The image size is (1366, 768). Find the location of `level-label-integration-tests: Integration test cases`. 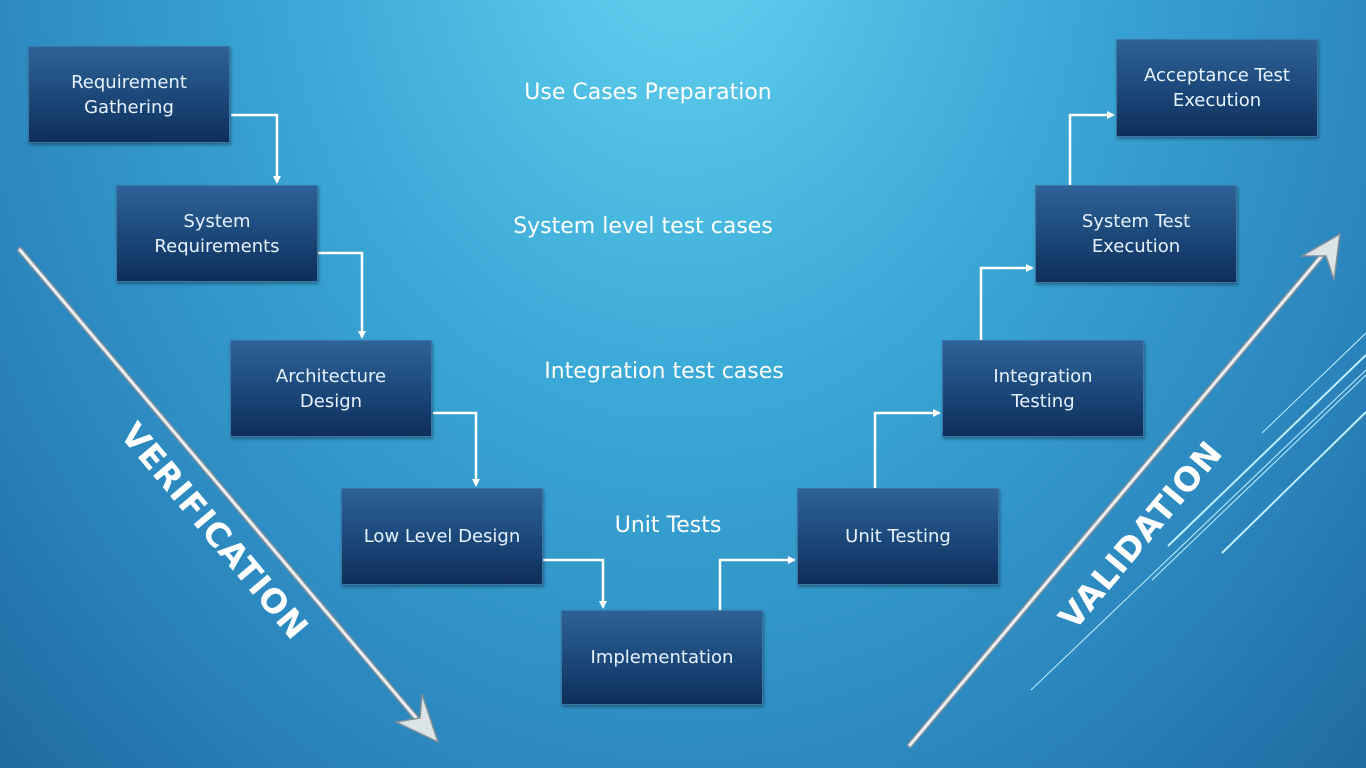

level-label-integration-tests: Integration test cases is located at coordinates (664, 371).